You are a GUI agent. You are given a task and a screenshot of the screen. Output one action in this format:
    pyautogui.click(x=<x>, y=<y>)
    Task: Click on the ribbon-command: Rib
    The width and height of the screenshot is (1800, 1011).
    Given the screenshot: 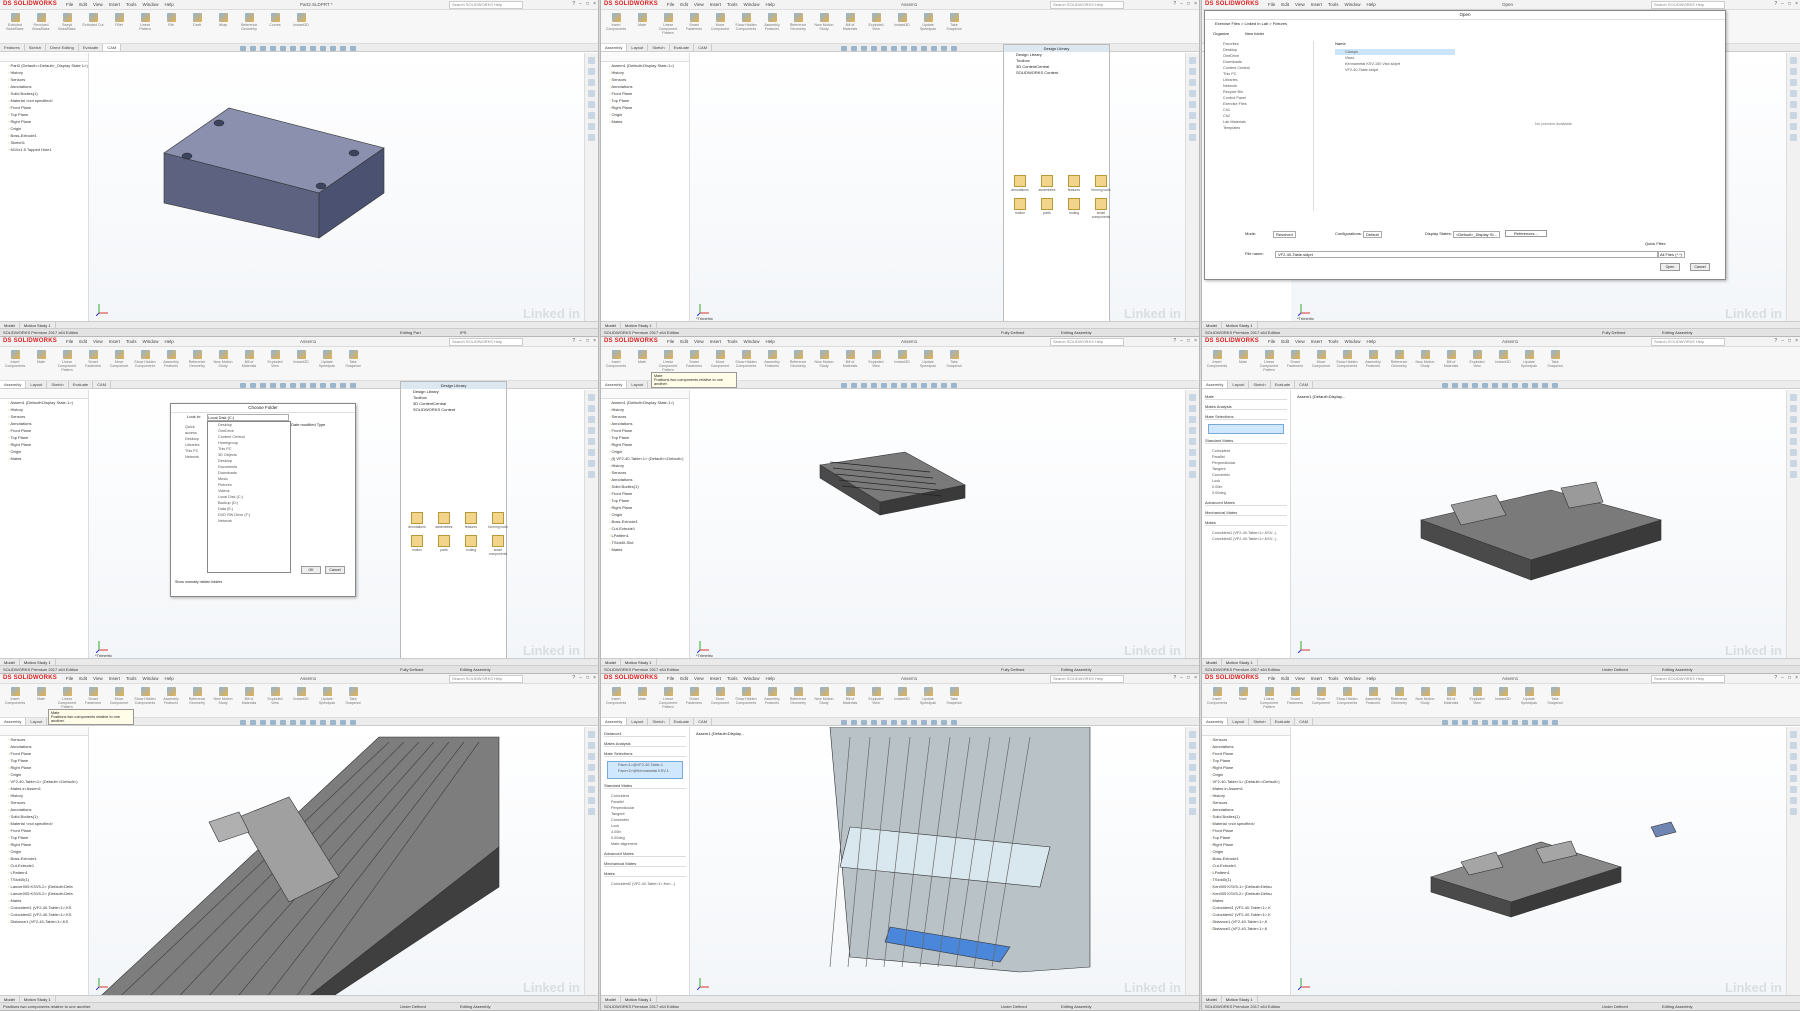 What is the action you would take?
    pyautogui.click(x=171, y=20)
    